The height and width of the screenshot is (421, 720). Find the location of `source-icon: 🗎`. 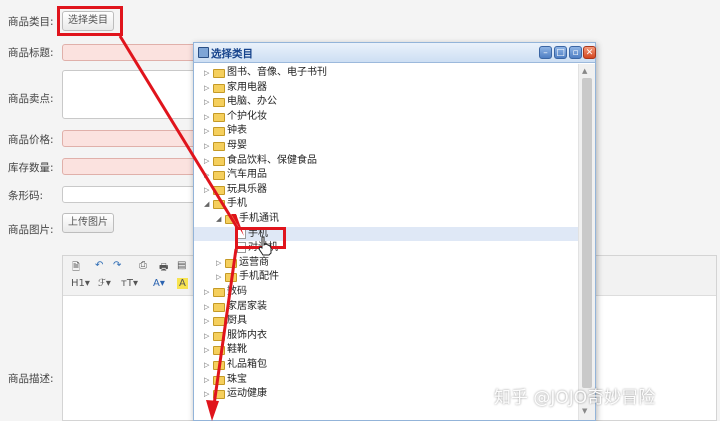

source-icon: 🗎 is located at coordinates (76, 268).